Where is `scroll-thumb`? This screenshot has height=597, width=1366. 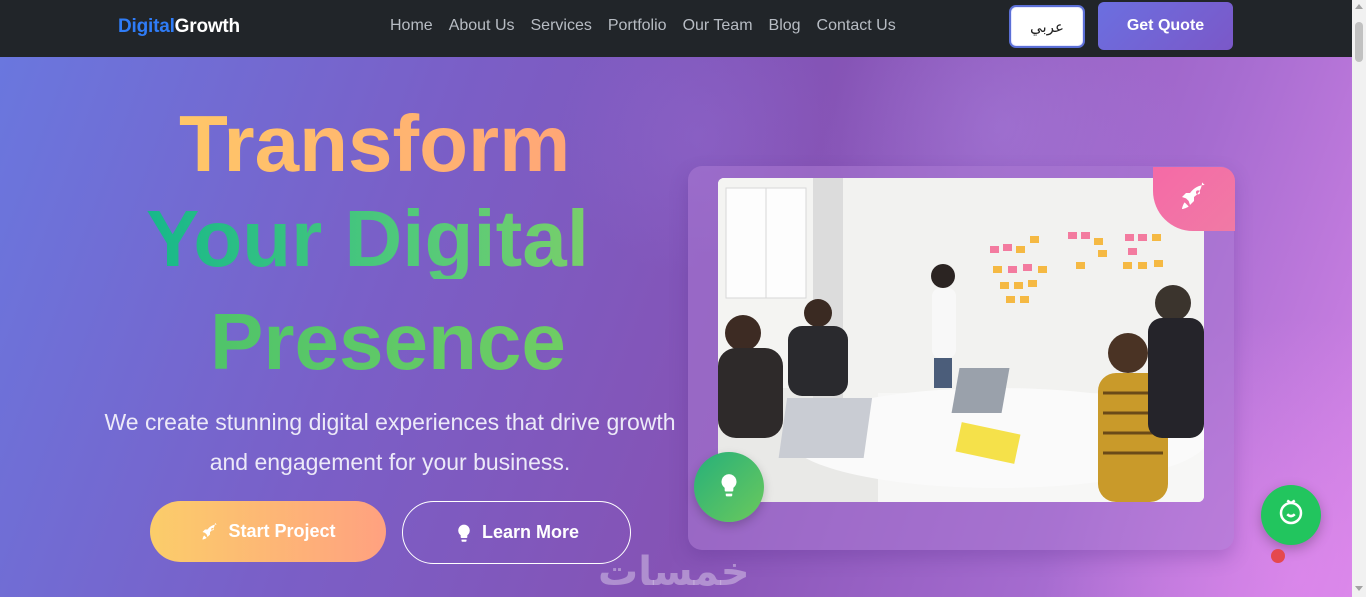 scroll-thumb is located at coordinates (1359, 42).